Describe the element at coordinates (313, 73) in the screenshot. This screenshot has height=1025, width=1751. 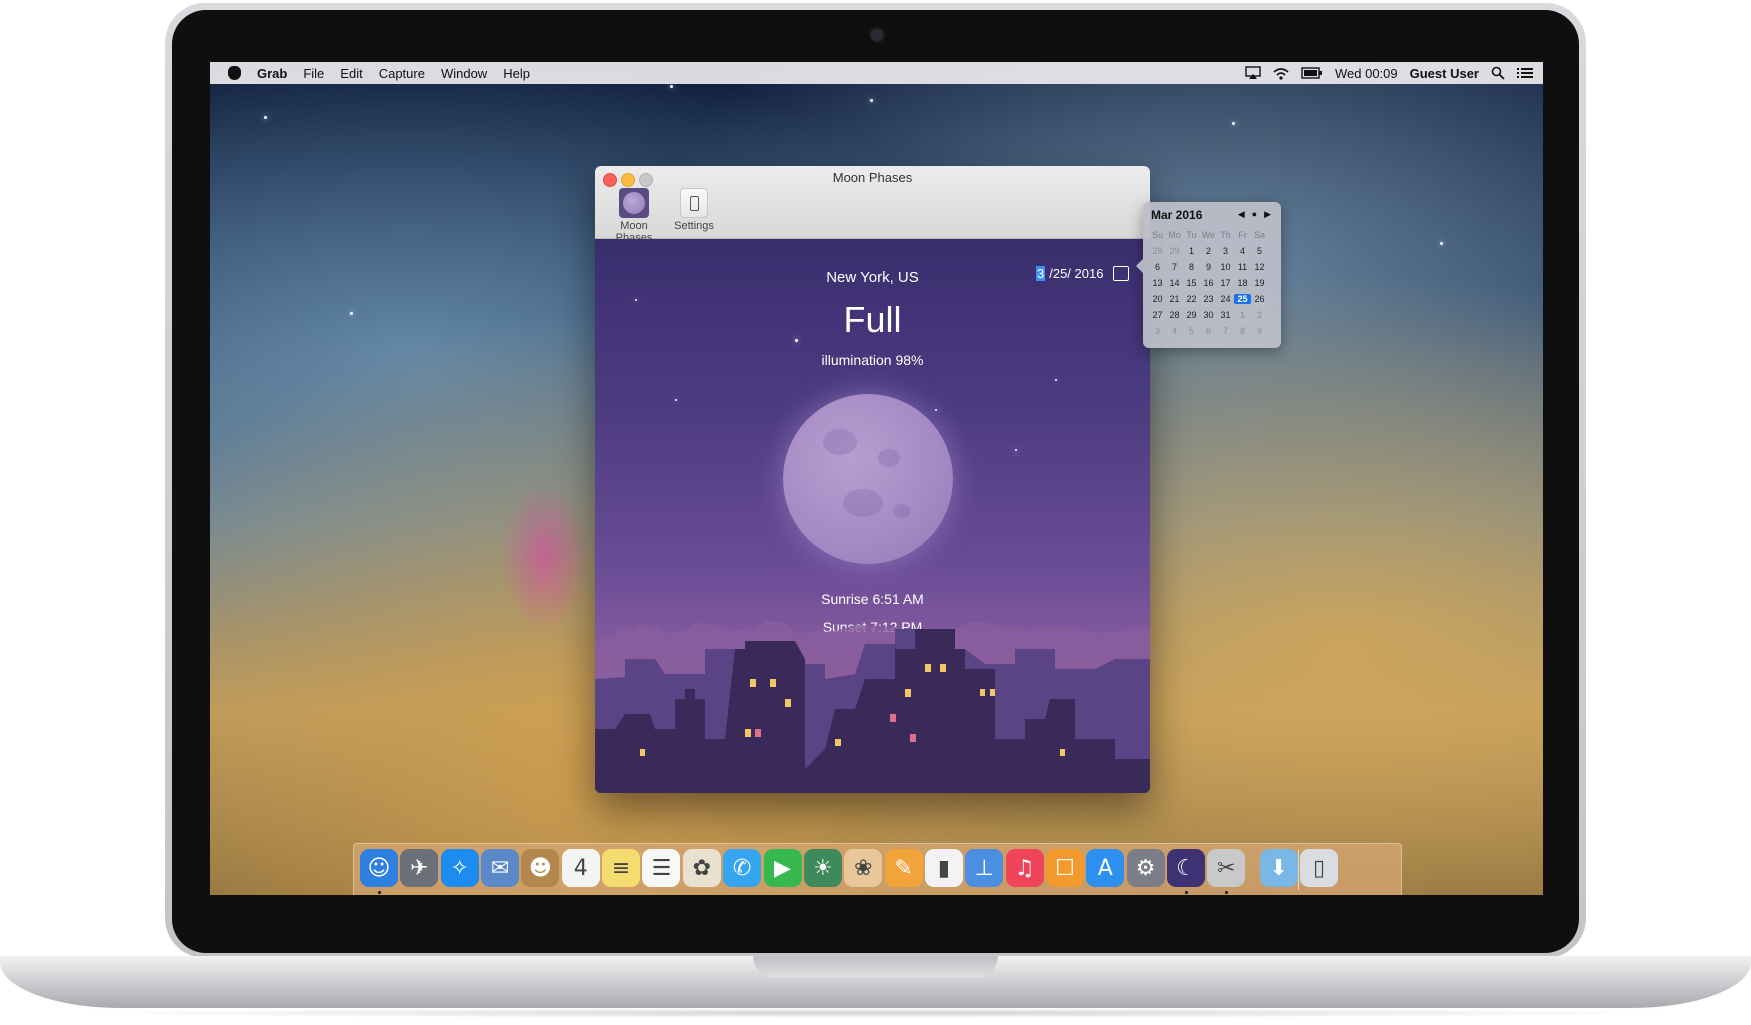
I see `menu-file: File` at that location.